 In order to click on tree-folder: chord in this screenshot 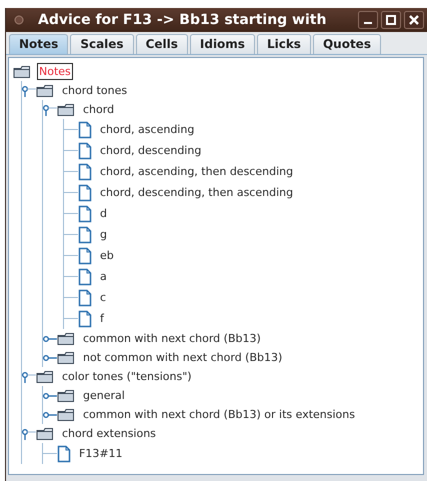, I will do `click(98, 109)`.